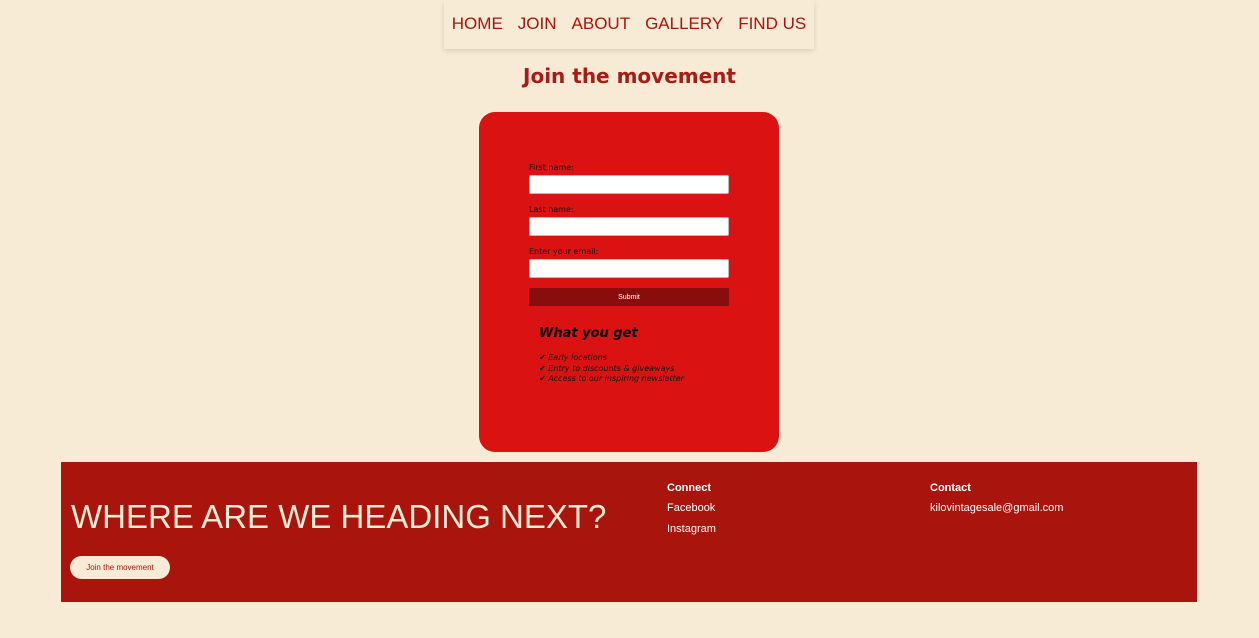  I want to click on benefits-title: What you get, so click(588, 333).